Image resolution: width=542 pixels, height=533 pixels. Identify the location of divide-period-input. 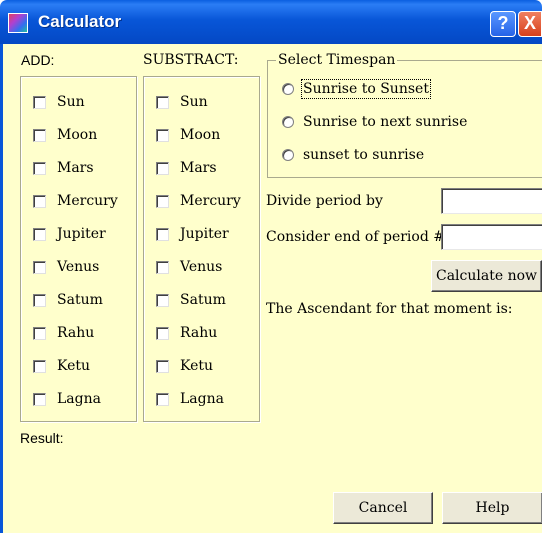
(491, 201).